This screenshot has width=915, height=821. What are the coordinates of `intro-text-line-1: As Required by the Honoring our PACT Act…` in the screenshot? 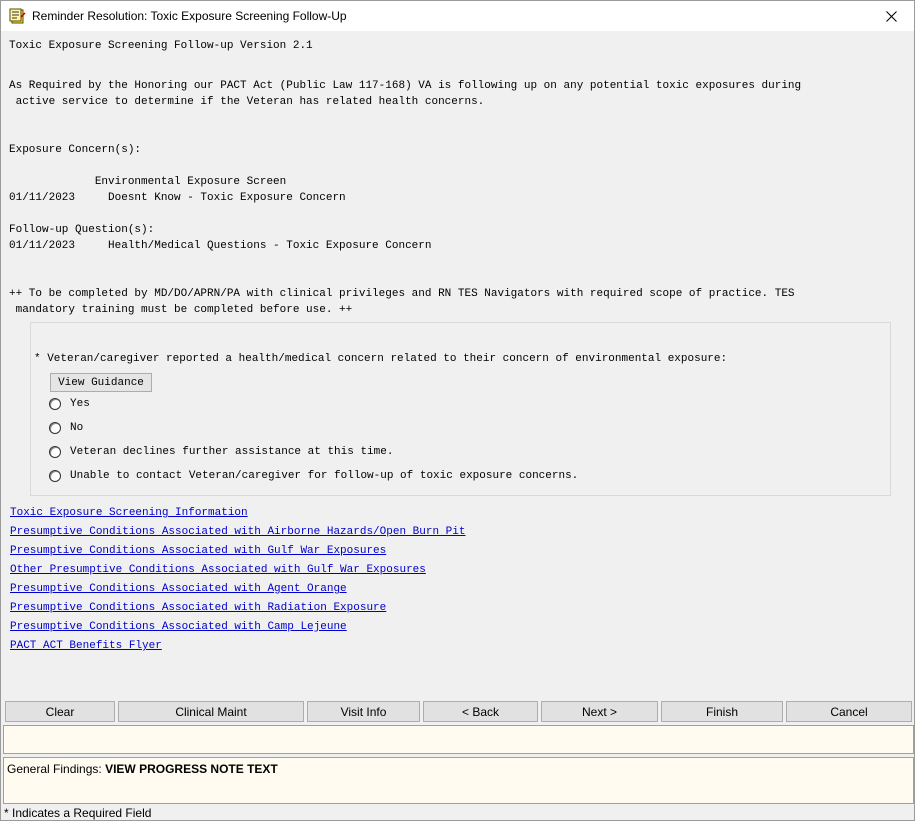 It's located at (405, 86).